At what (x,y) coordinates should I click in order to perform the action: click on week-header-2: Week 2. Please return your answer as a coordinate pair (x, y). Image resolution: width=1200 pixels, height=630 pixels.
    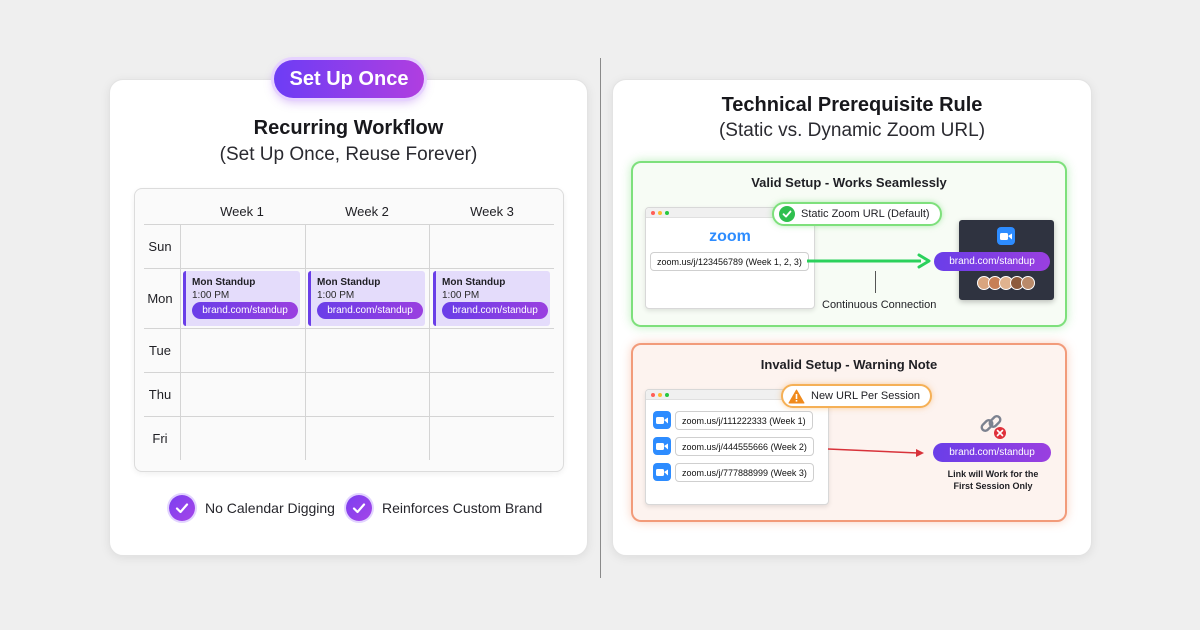
    Looking at the image, I should click on (367, 211).